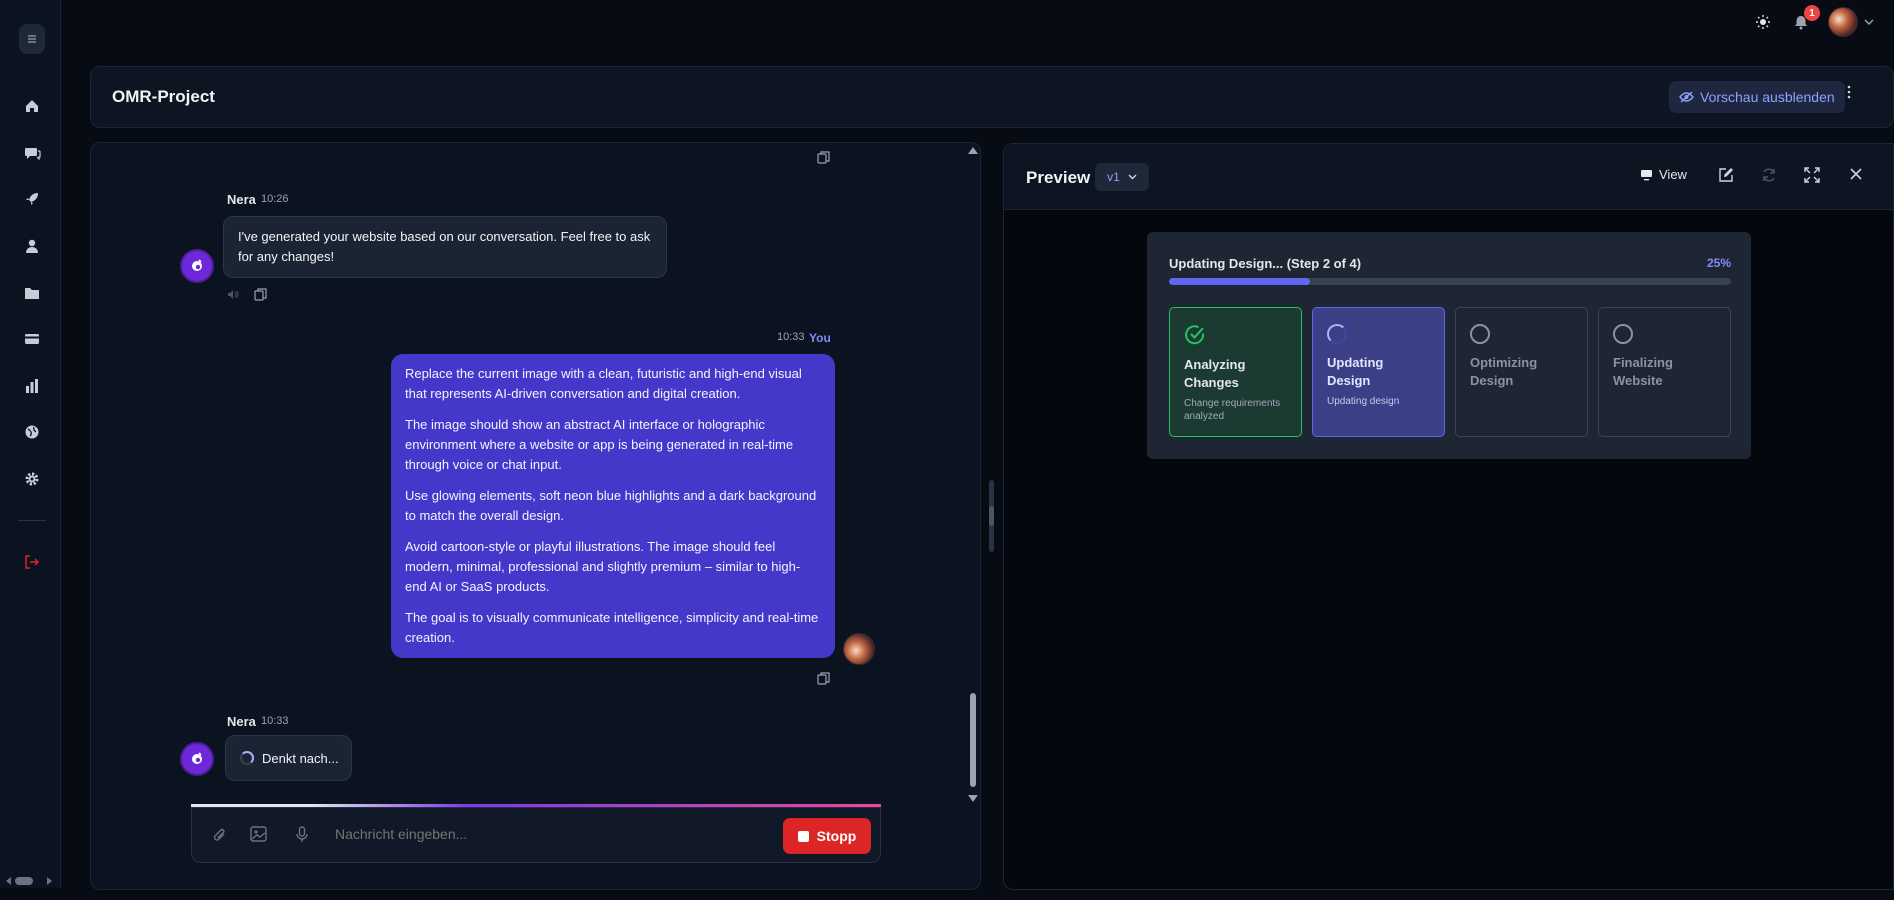  What do you see at coordinates (32, 432) in the screenshot?
I see `sidebar-item-domains` at bounding box center [32, 432].